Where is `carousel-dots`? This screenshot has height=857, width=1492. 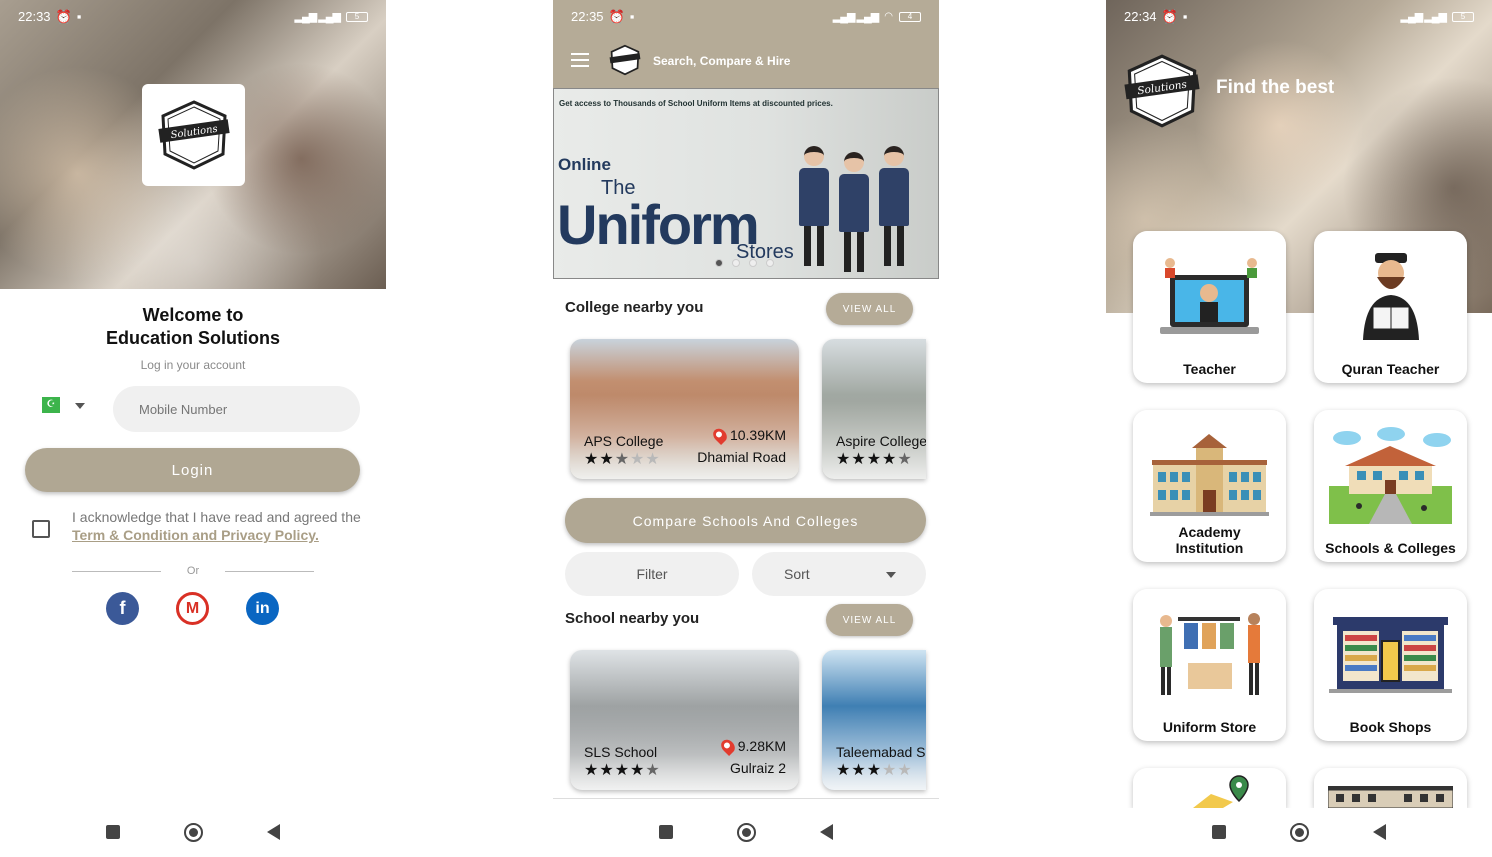
carousel-dots is located at coordinates (744, 263).